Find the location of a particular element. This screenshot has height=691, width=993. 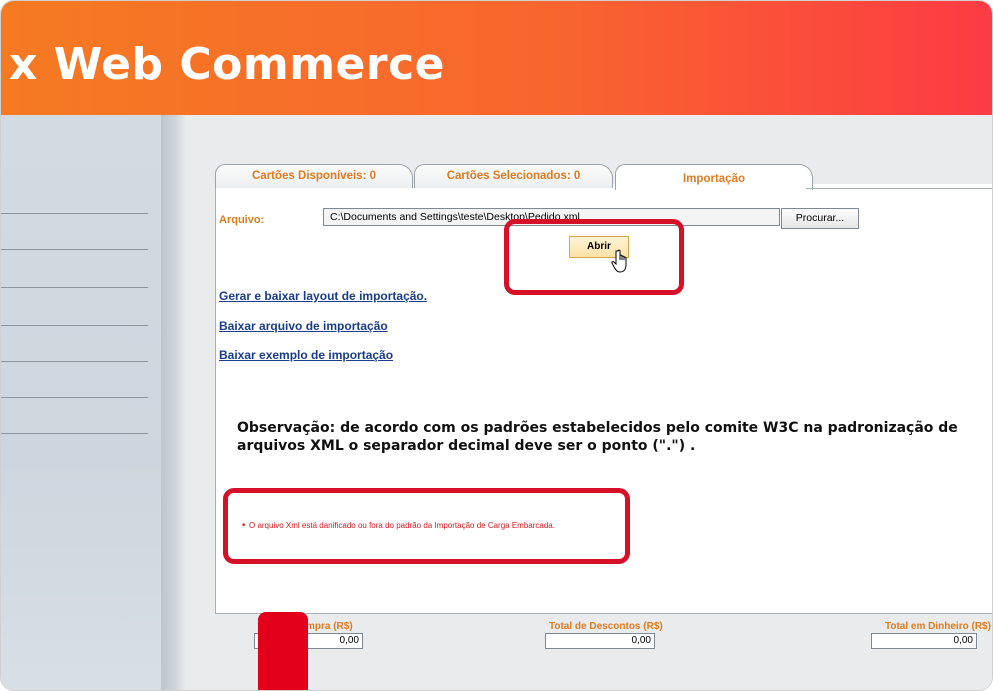

generate-layout-link: Gerar e baixar layout de importação. is located at coordinates (323, 296).